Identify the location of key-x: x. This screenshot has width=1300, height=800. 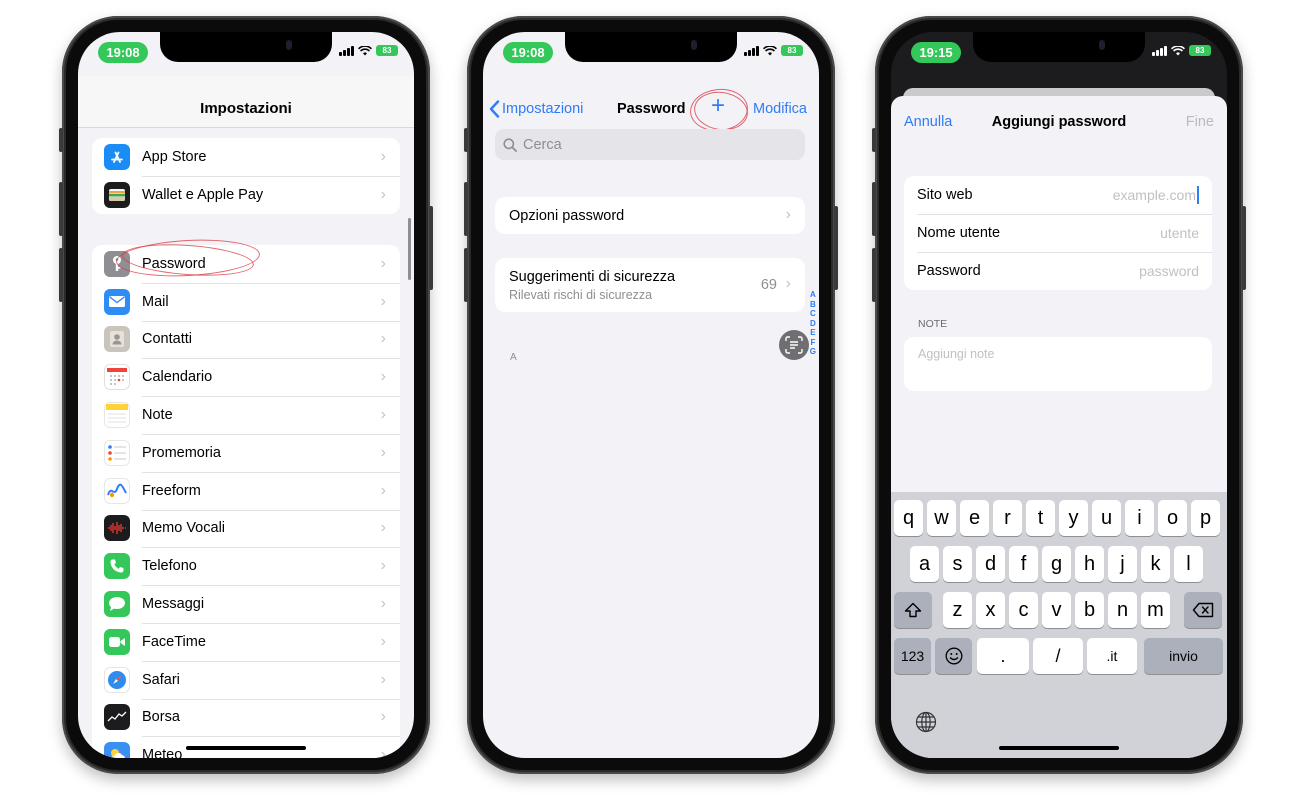
(990, 610).